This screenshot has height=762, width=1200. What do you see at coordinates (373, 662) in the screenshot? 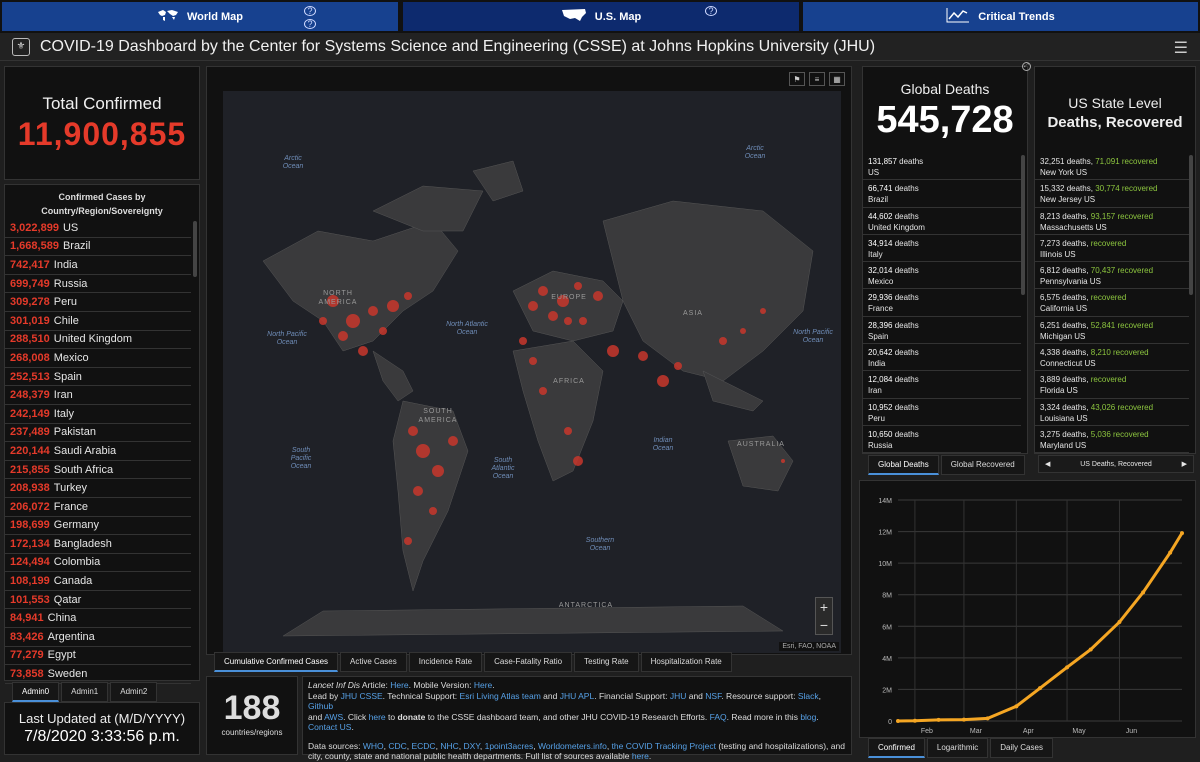
I see `tab-active-cases: Active Cases` at bounding box center [373, 662].